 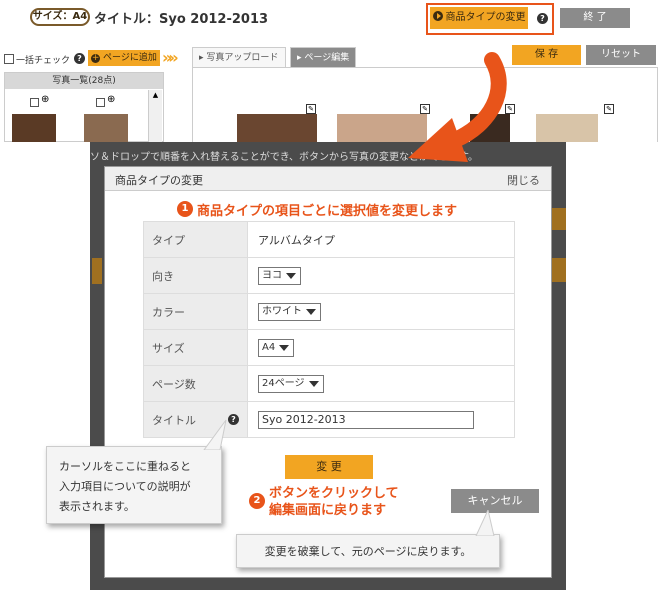 What do you see at coordinates (327, 211) in the screenshot?
I see `step1-instruction: 商品タイプの項目ごとに選択値を変更します` at bounding box center [327, 211].